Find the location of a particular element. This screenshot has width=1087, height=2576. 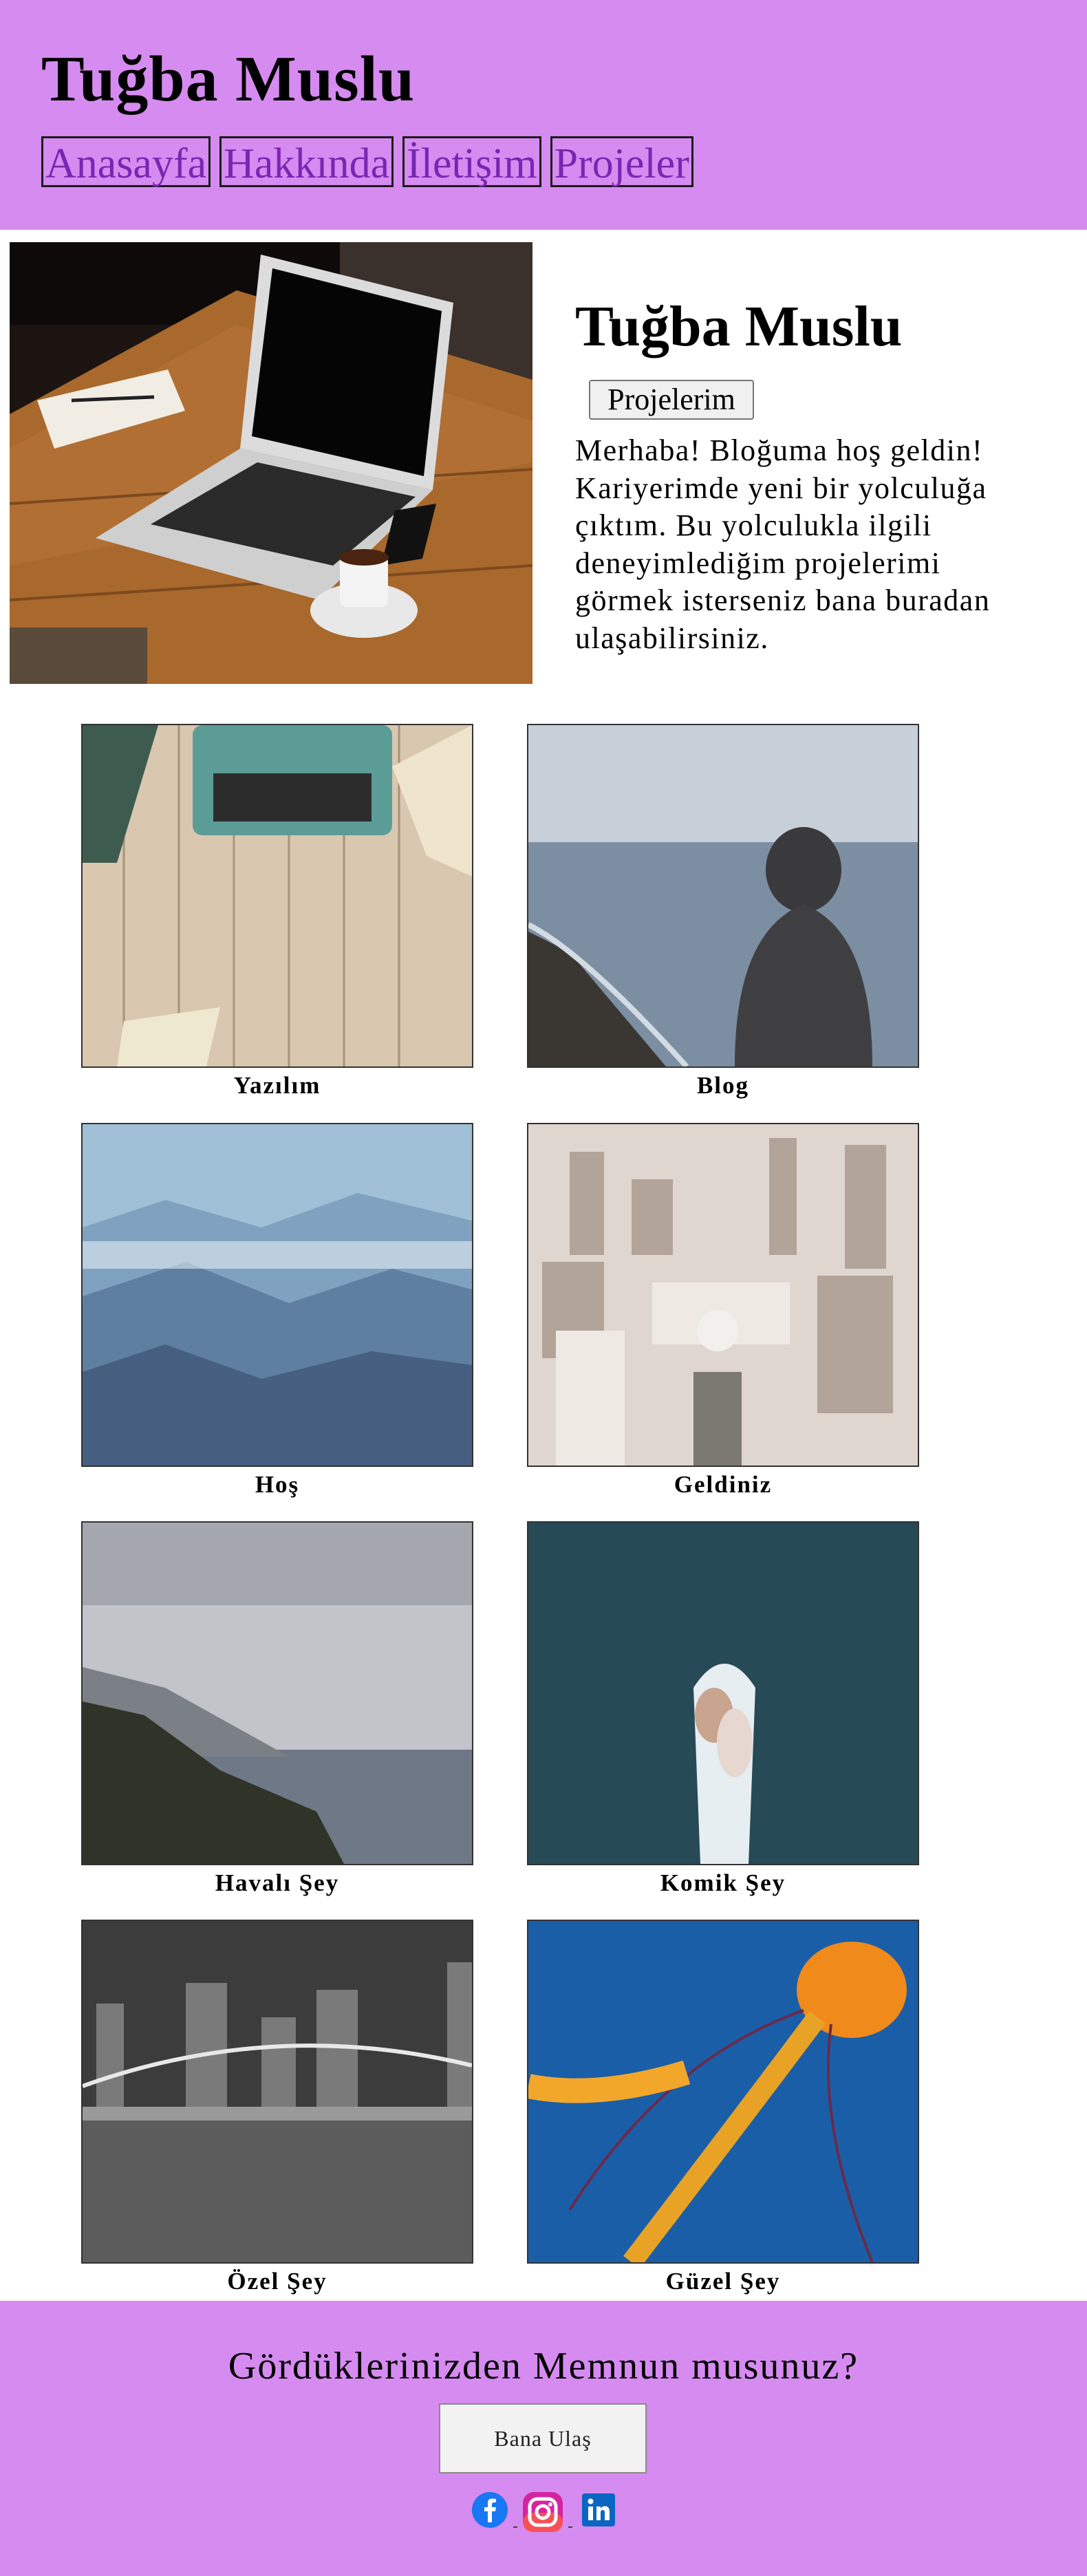

gallery-caption: Yazılım is located at coordinates (277, 1085).